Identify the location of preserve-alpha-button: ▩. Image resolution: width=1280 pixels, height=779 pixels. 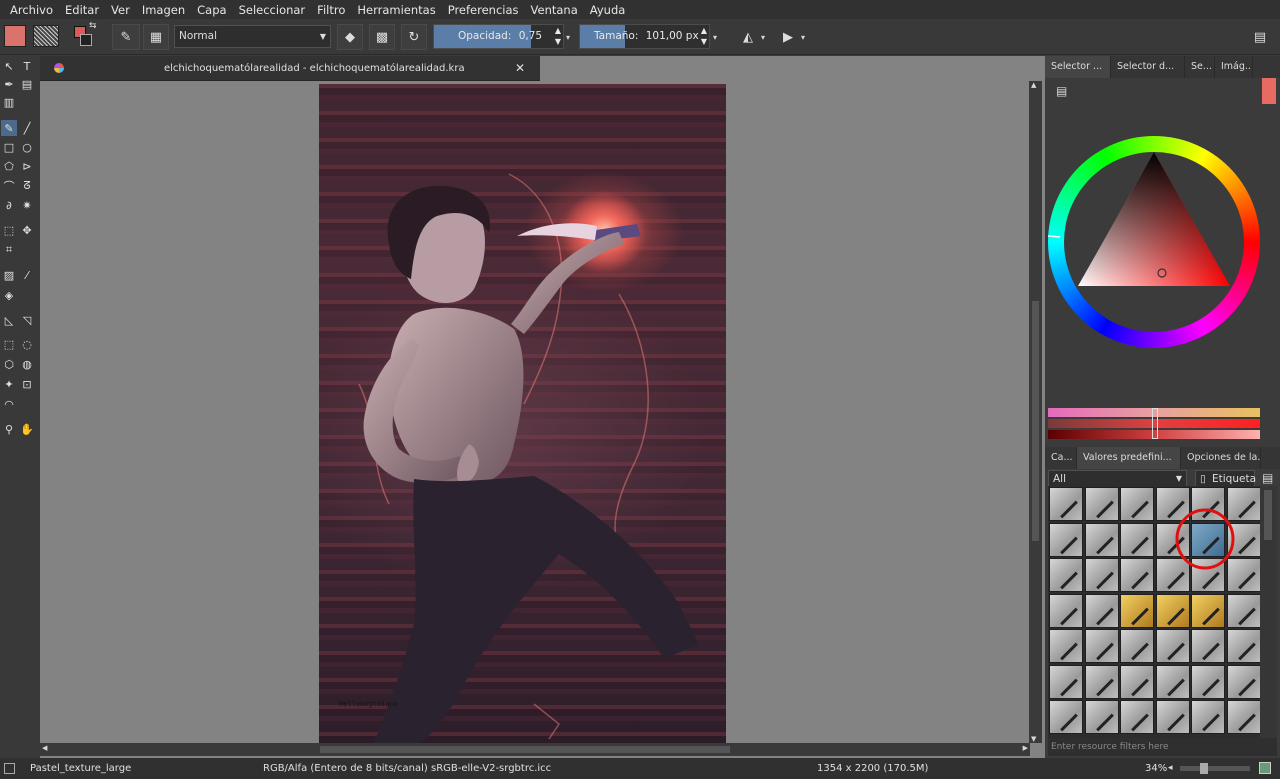
(382, 37).